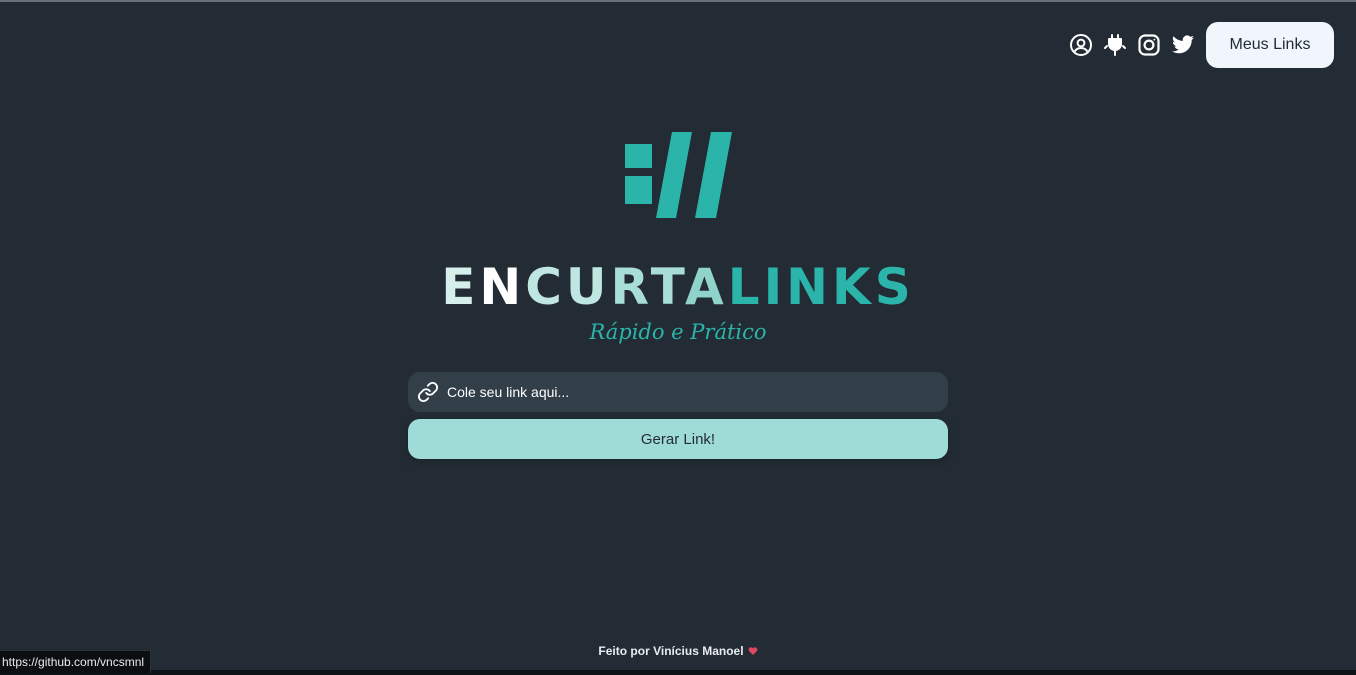 This screenshot has height=675, width=1356. I want to click on wordmark-part: E, so click(460, 287).